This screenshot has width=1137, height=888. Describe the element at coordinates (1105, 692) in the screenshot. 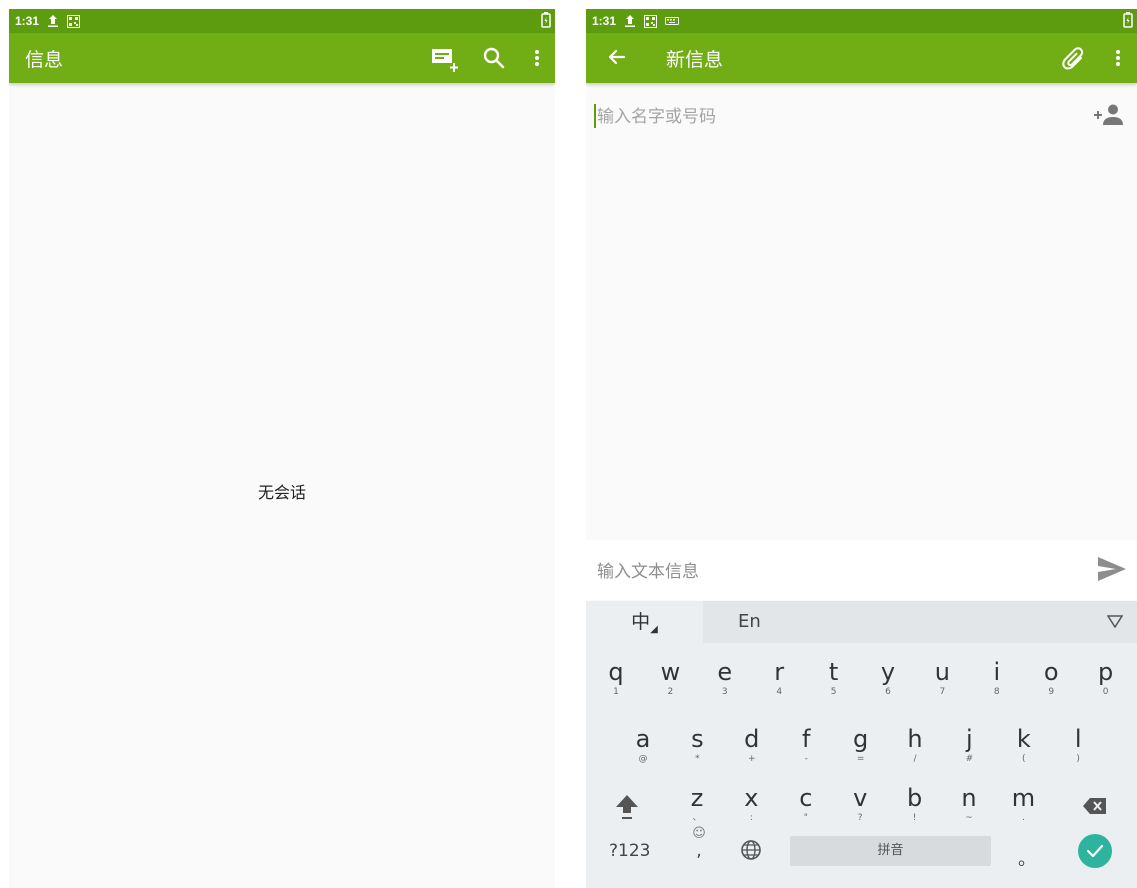

I see `key-secondary: 0` at that location.